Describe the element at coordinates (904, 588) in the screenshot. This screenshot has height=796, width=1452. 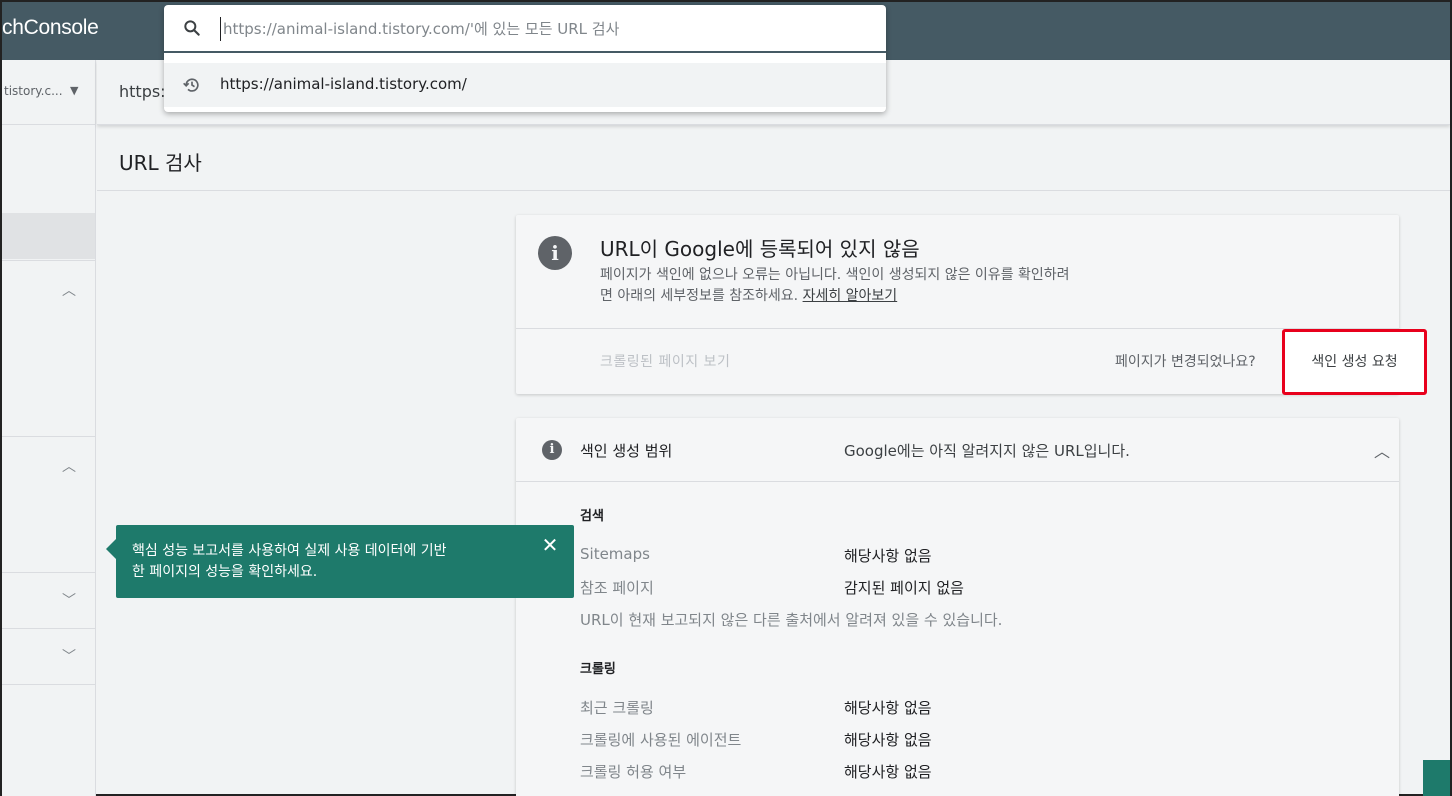
I see `detail-value: 감지된 페이지 없음` at that location.